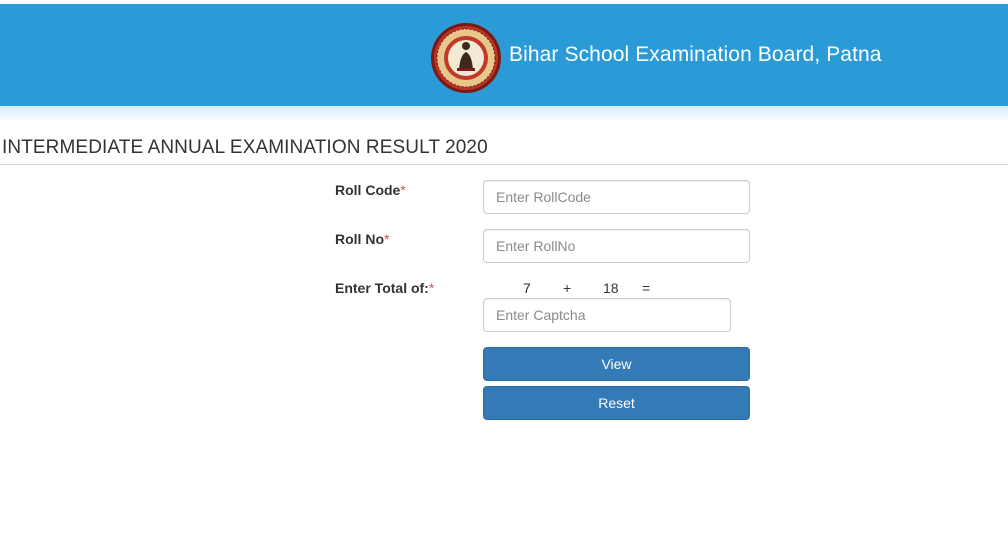 This screenshot has height=547, width=1008. I want to click on header-shadow, so click(504, 114).